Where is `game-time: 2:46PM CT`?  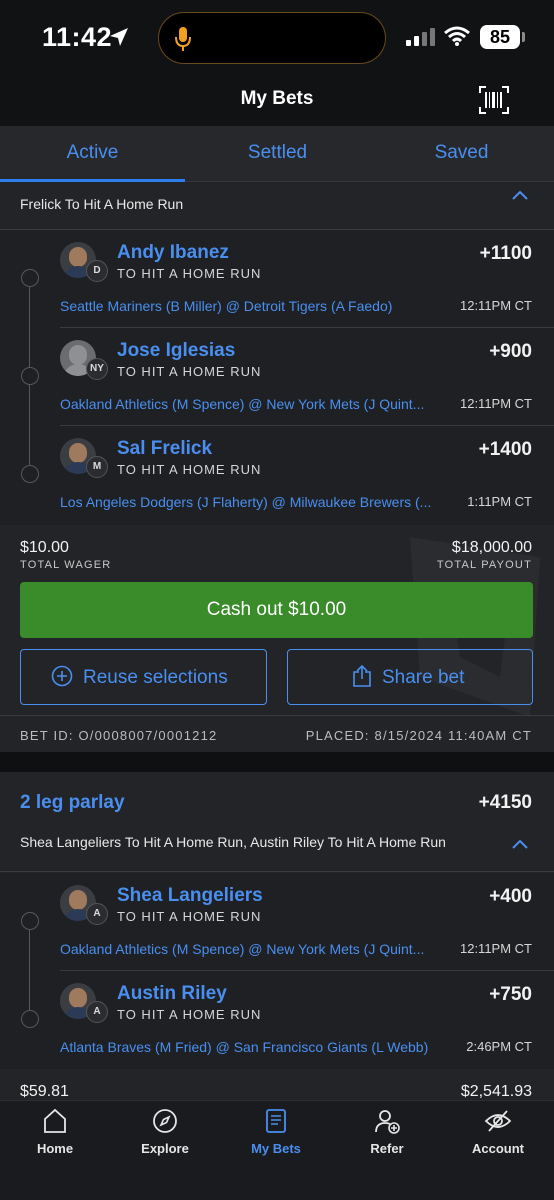 game-time: 2:46PM CT is located at coordinates (499, 1046).